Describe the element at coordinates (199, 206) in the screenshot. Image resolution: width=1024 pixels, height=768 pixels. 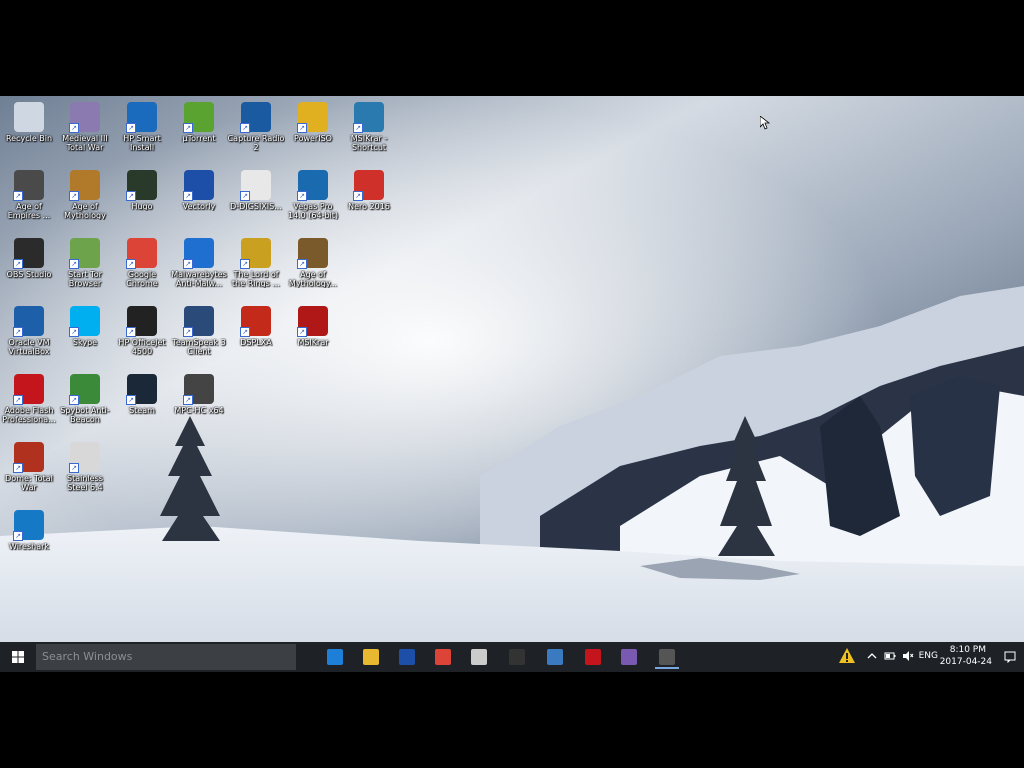
I see `desktop-icon-label: Vectorly` at that location.